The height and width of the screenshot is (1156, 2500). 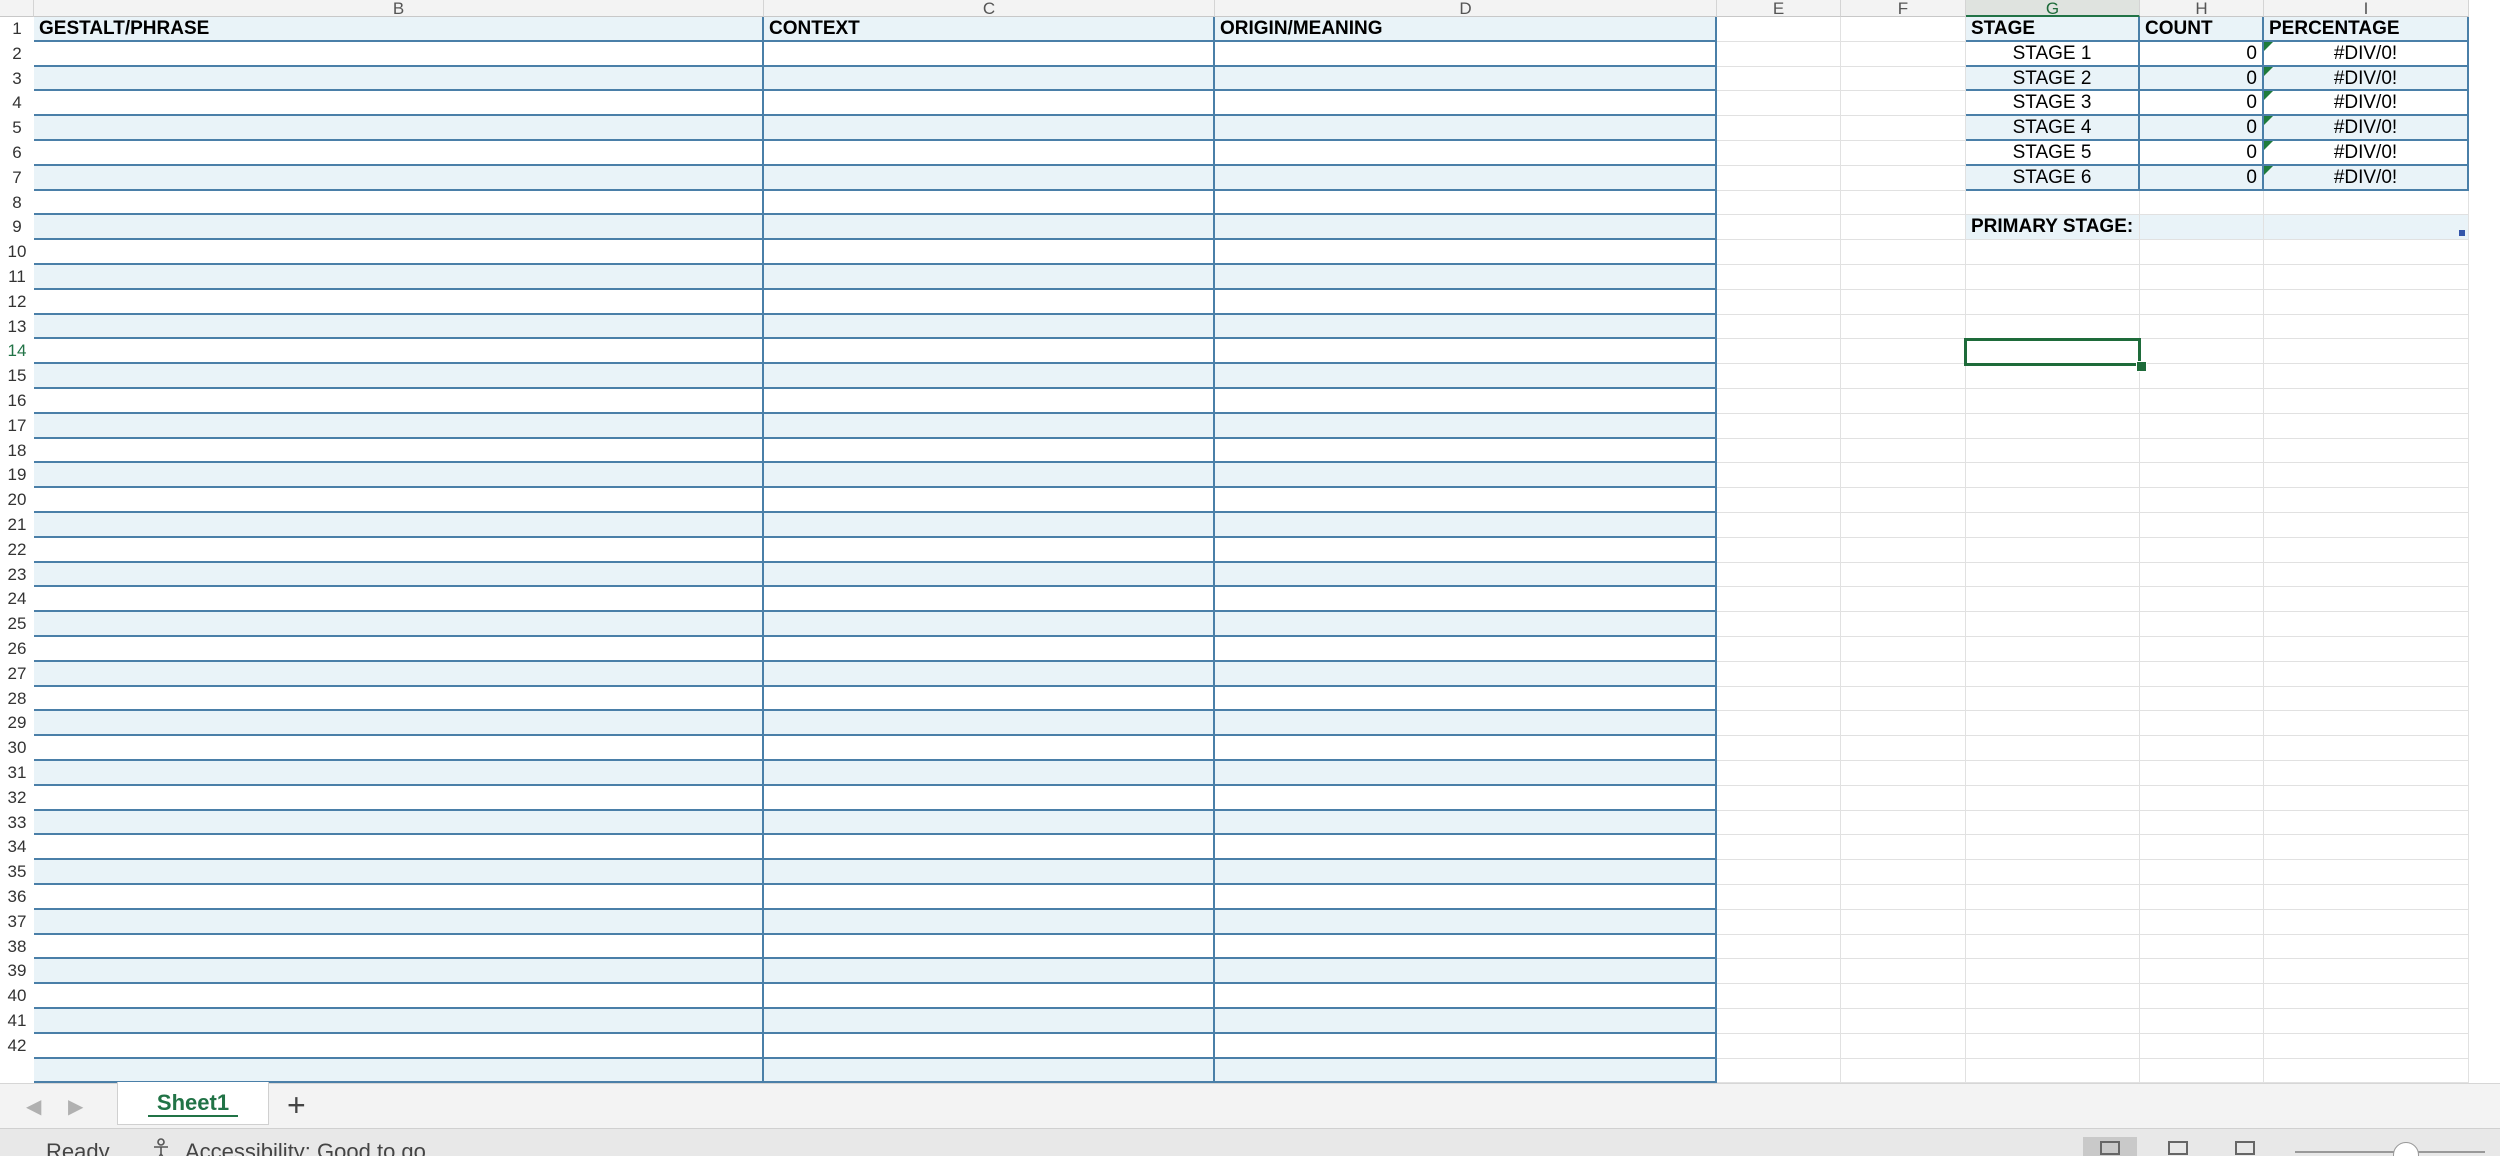 I want to click on row-header: 5, so click(x=17, y=128).